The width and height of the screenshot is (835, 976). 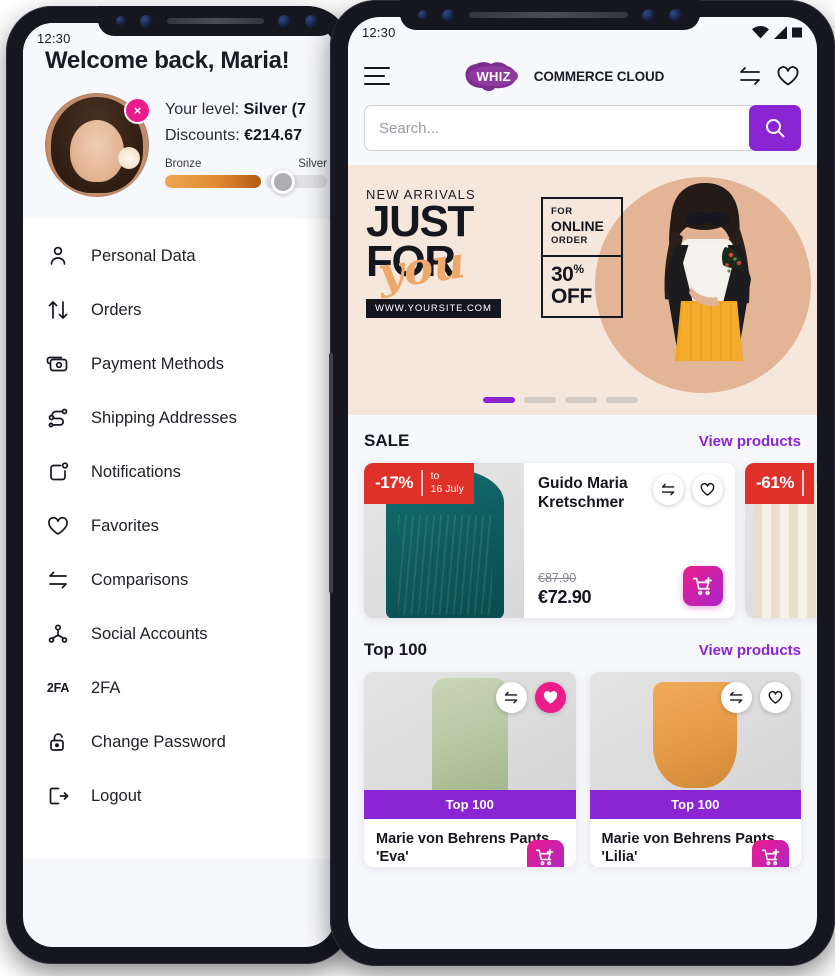 What do you see at coordinates (394, 482) in the screenshot?
I see `discount-percent: -17%` at bounding box center [394, 482].